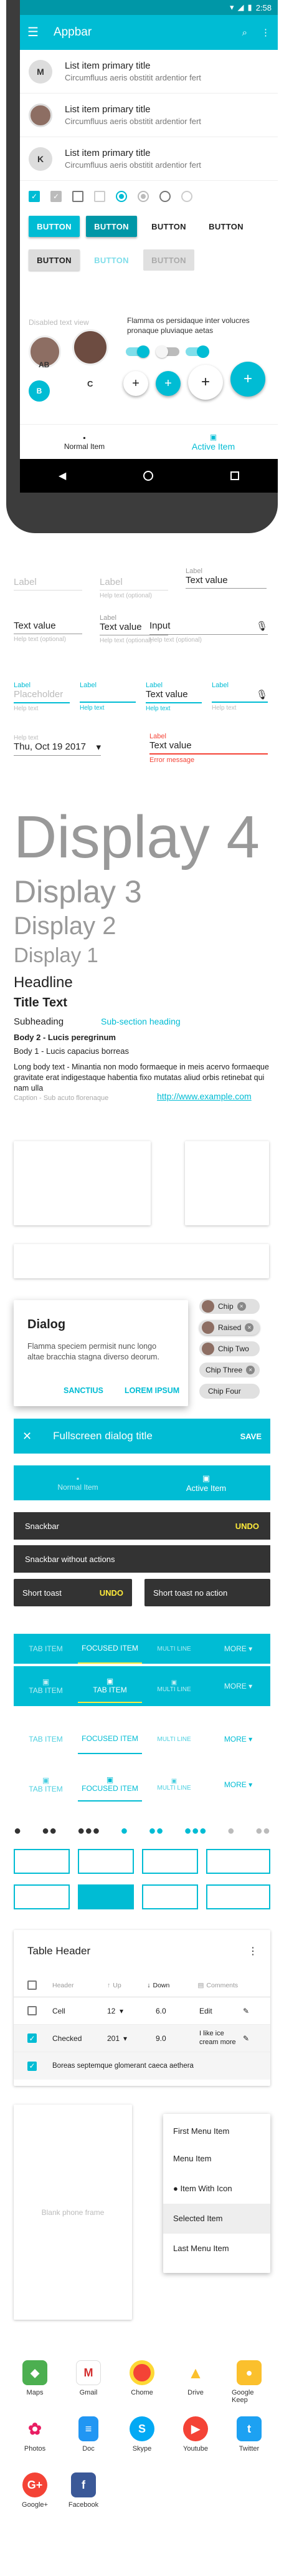 The width and height of the screenshot is (284, 2576). I want to click on chip: Chip Three ×, so click(230, 1370).